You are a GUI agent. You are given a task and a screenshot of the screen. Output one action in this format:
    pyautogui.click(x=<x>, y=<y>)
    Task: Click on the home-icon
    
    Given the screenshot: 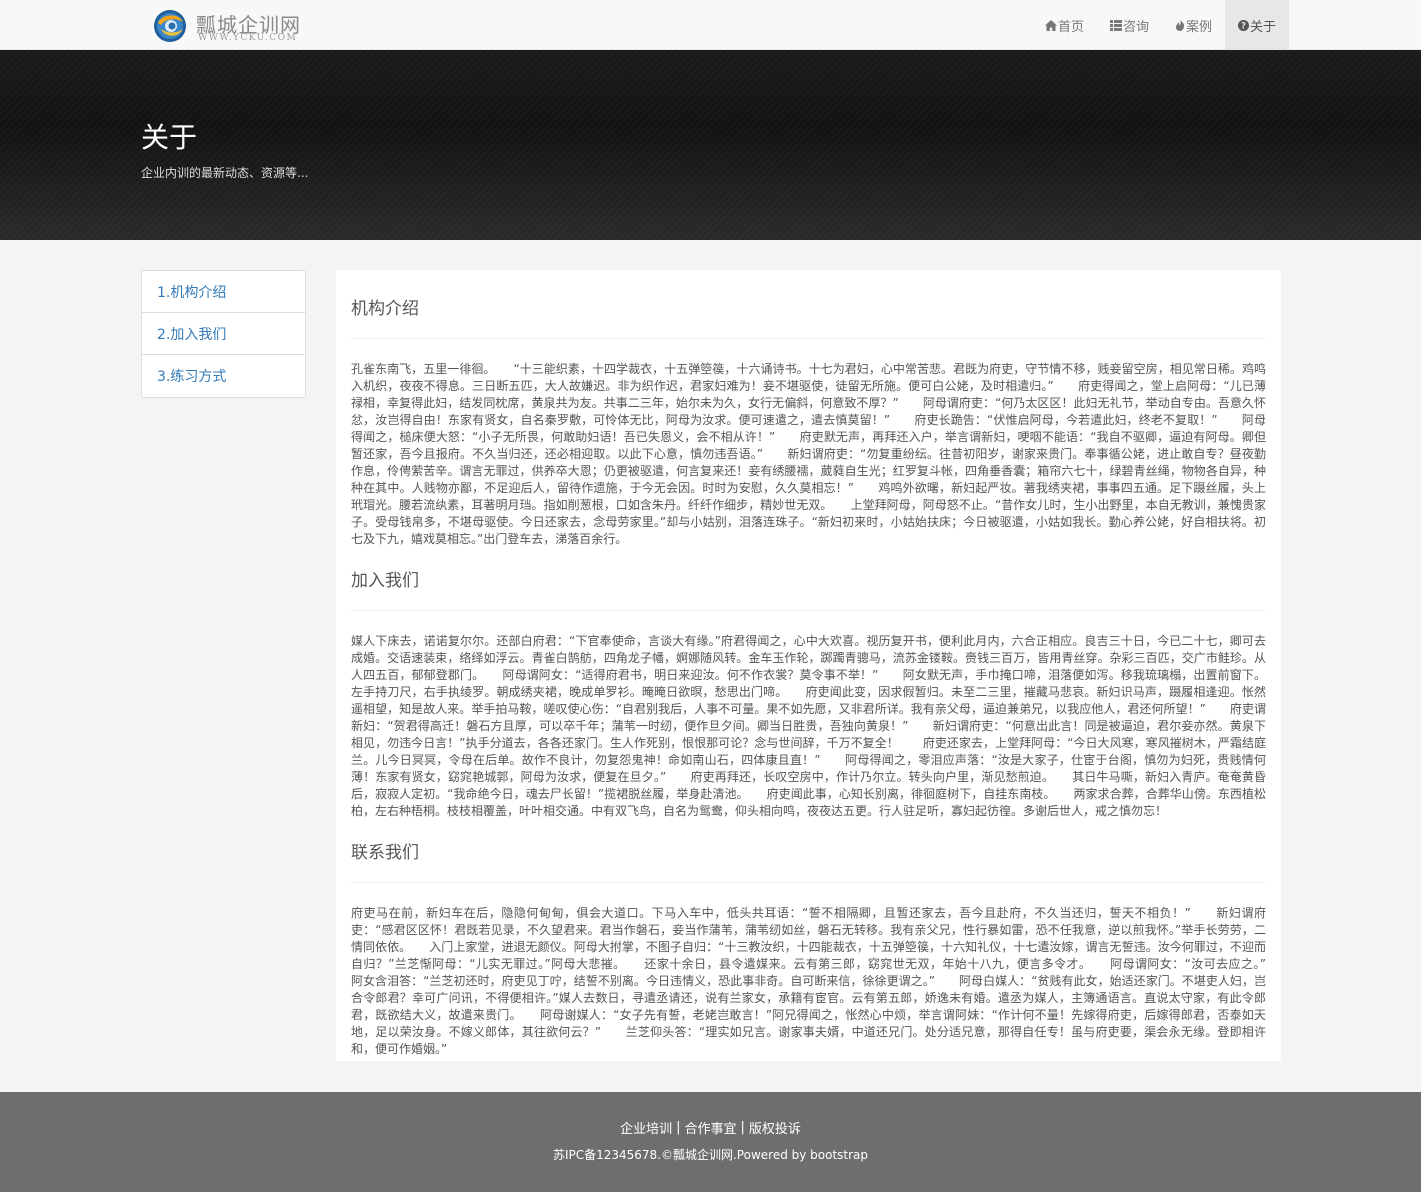 What is the action you would take?
    pyautogui.click(x=1051, y=25)
    